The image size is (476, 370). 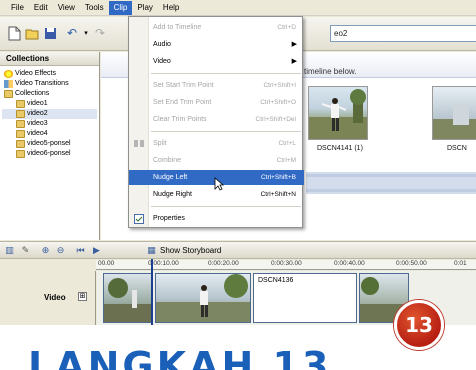 I want to click on tree-item-video4: video4, so click(x=49, y=134).